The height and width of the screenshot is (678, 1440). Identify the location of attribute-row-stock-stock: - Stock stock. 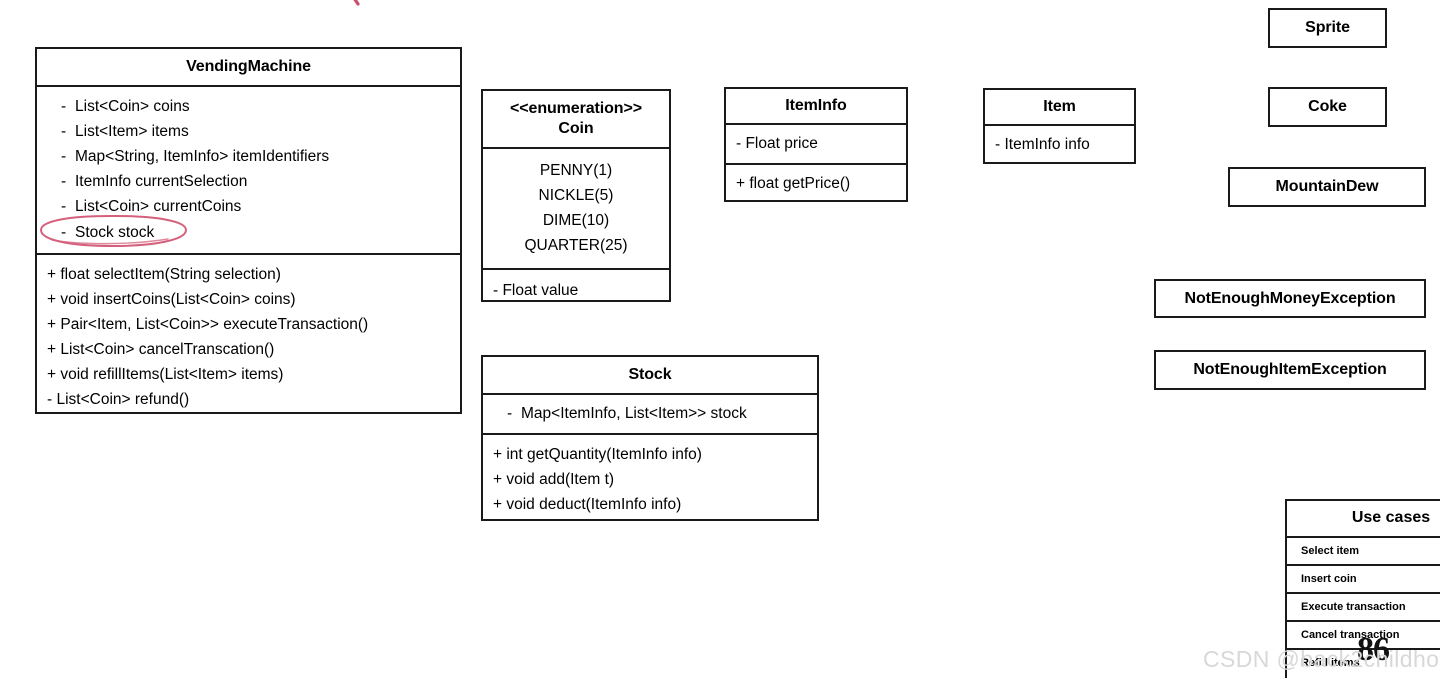
(248, 232).